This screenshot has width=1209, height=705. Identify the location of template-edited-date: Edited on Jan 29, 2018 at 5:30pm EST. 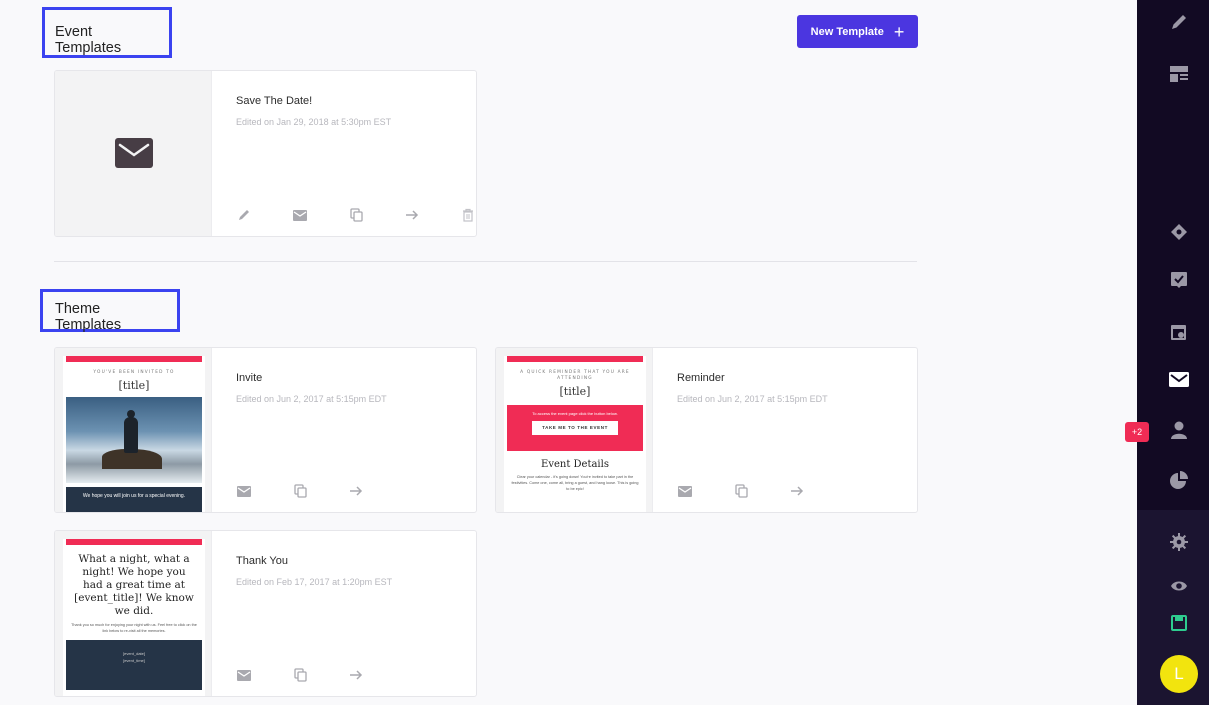
(314, 122).